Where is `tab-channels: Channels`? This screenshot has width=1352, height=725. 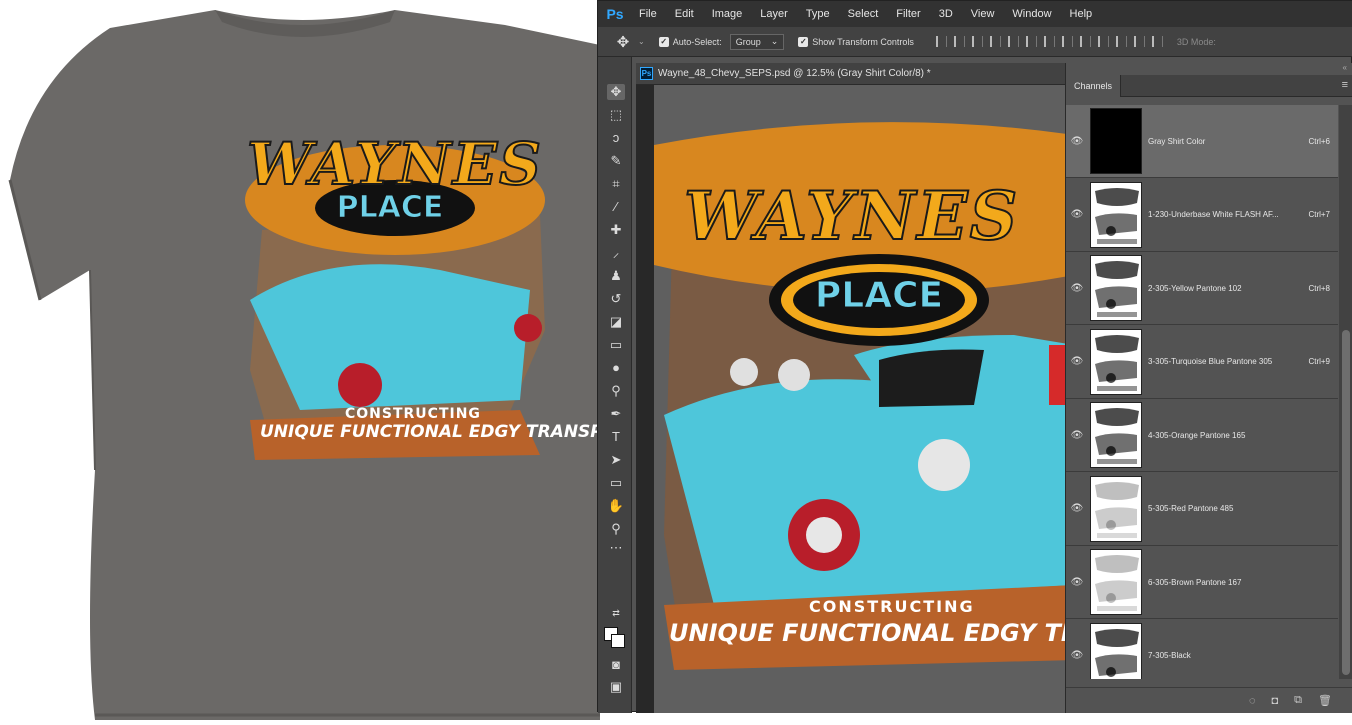 tab-channels: Channels is located at coordinates (1094, 86).